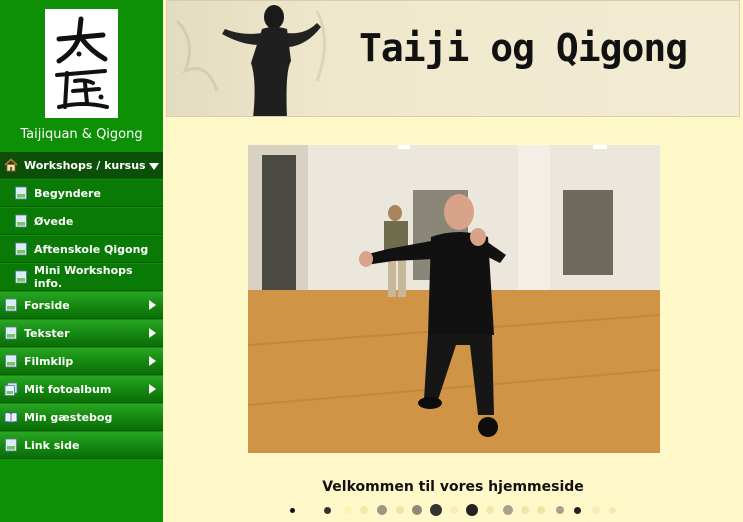 Image resolution: width=743 pixels, height=522 pixels. What do you see at coordinates (52, 445) in the screenshot?
I see `nav-item-label: Link side` at bounding box center [52, 445].